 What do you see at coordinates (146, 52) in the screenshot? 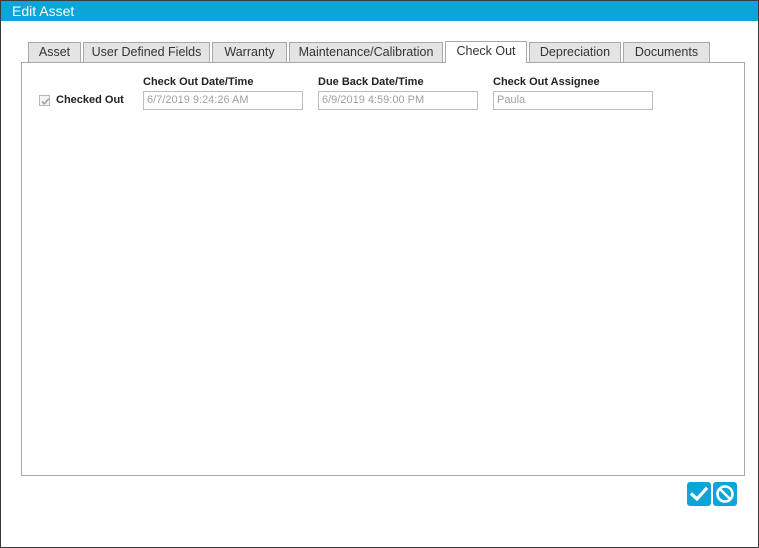
I see `tab-user-defined-fields: User Defined Fields` at bounding box center [146, 52].